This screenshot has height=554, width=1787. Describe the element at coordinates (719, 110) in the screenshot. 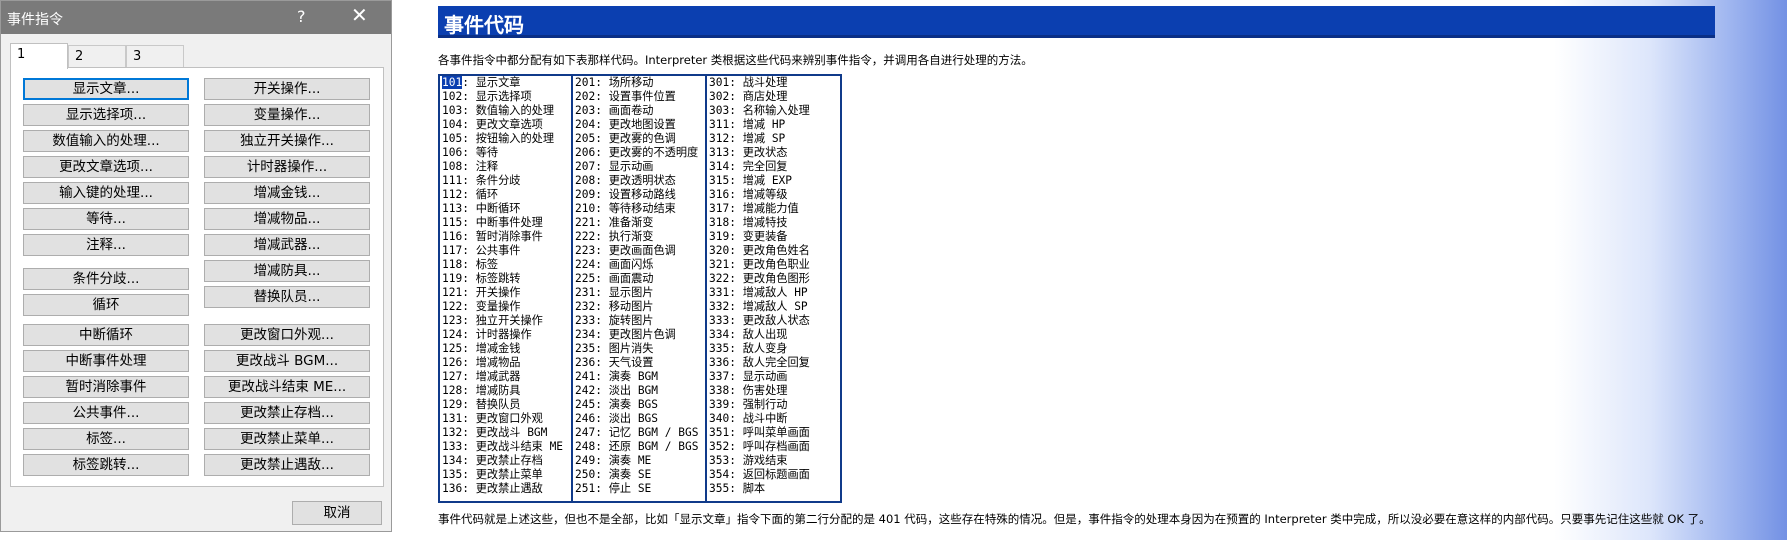

I see `event-code-number: 303` at that location.